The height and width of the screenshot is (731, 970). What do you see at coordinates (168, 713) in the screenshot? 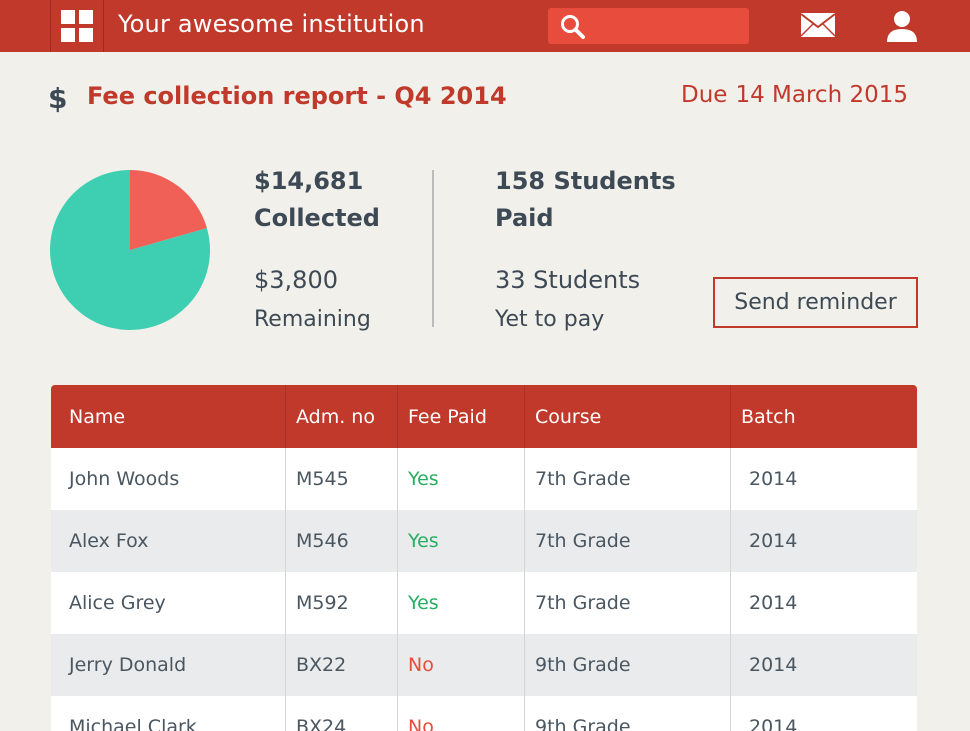
I see `cell-name: Michael Clark` at bounding box center [168, 713].